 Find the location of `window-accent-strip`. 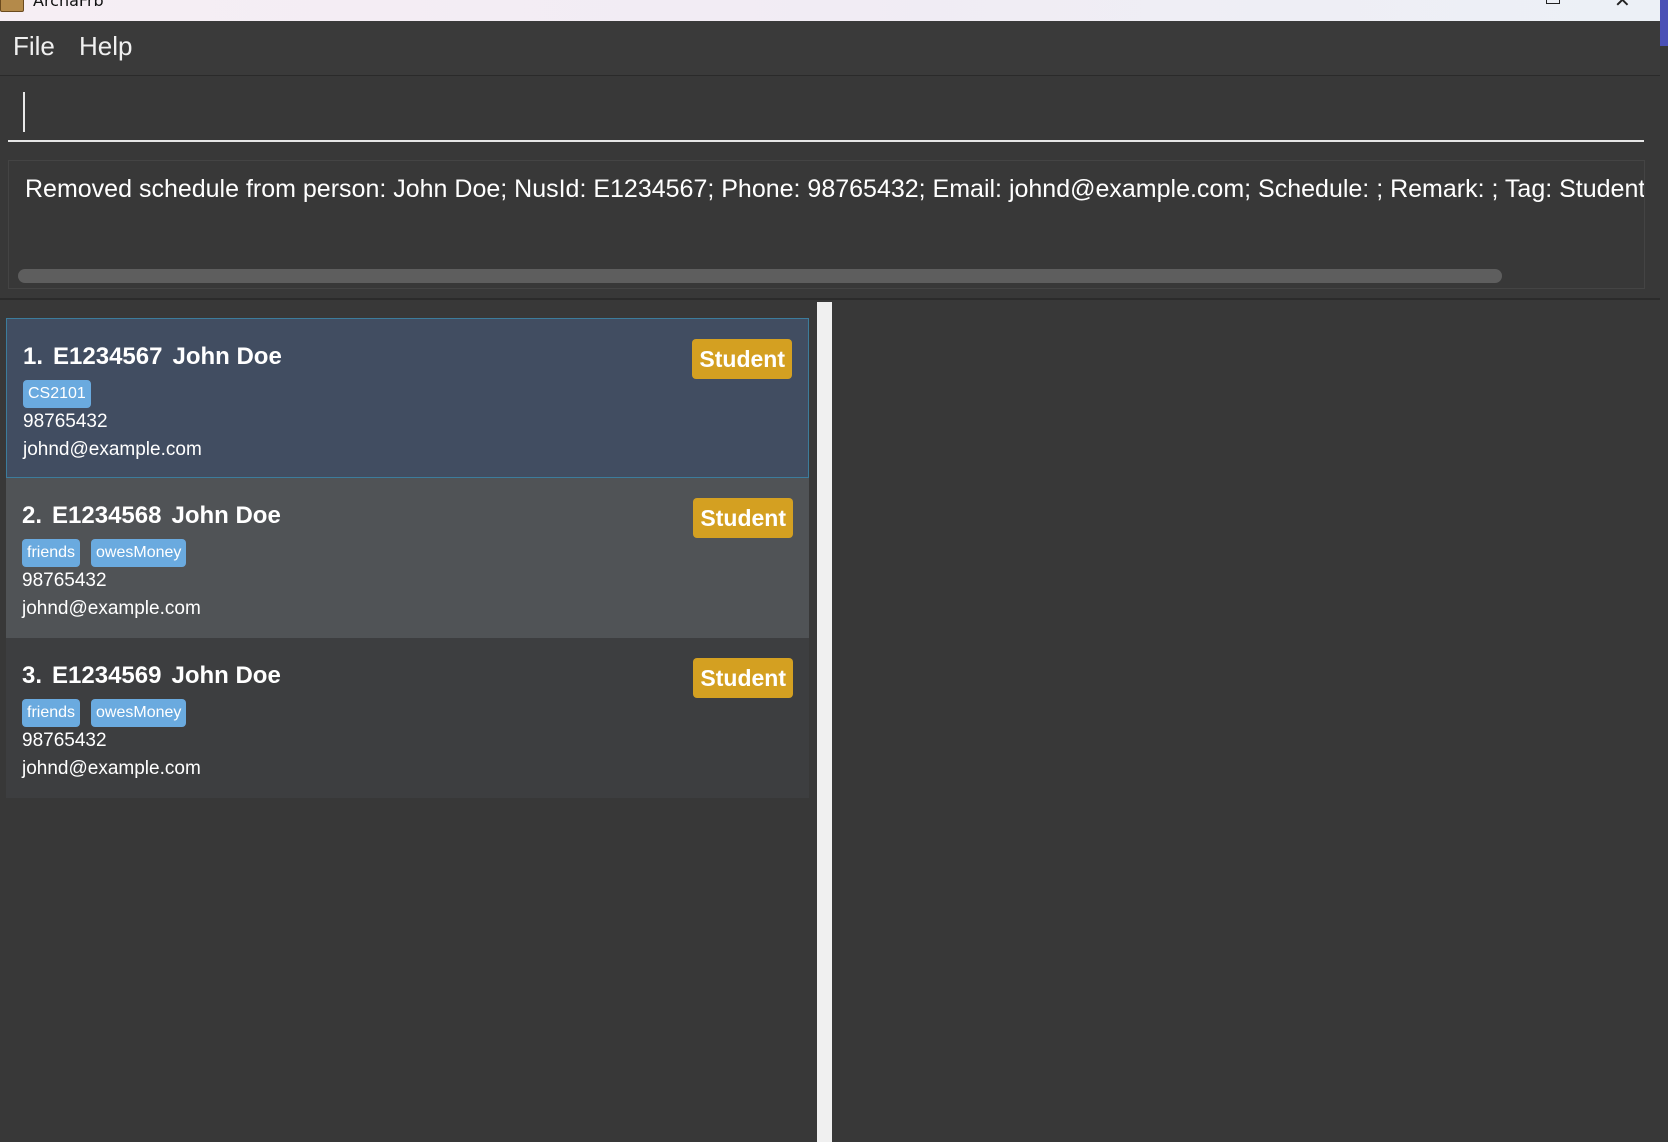

window-accent-strip is located at coordinates (1664, 23).